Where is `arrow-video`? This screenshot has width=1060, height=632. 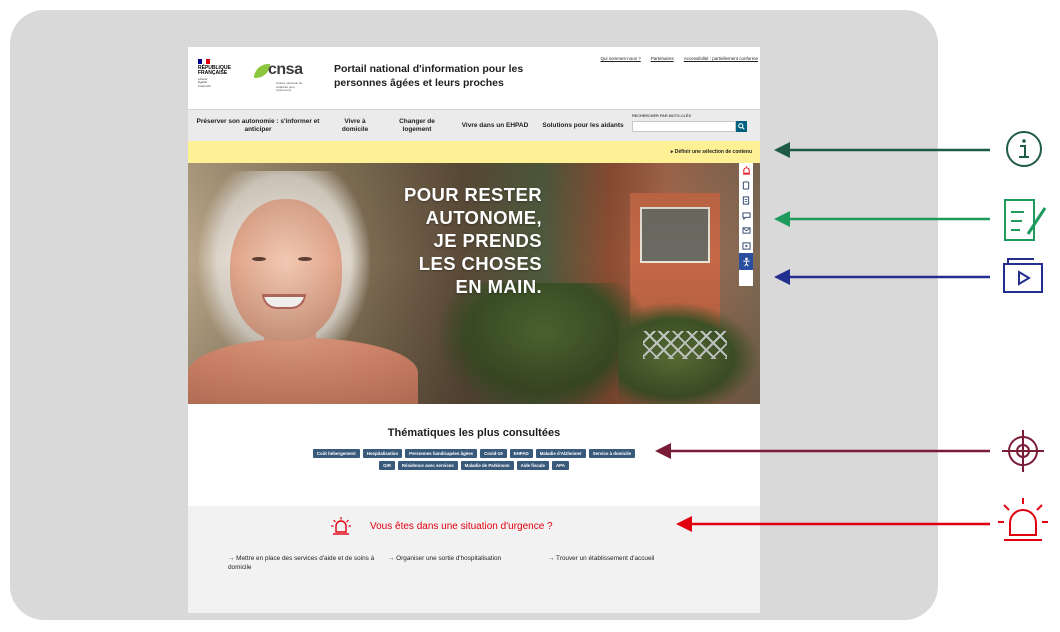
arrow-video is located at coordinates (882, 277).